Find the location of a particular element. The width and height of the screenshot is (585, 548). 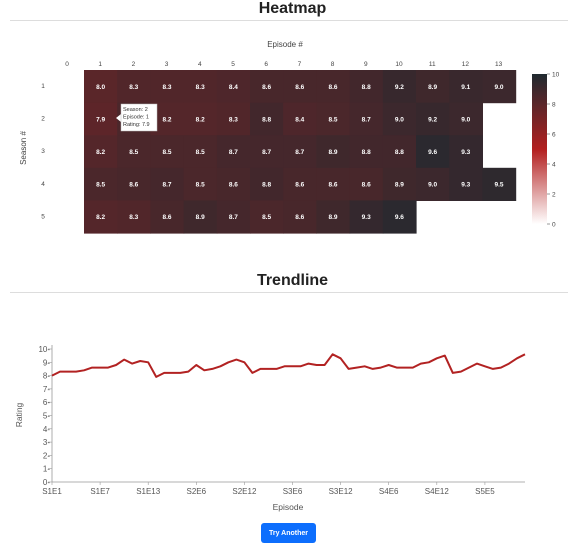

trend-y-tick-label: 9- is located at coordinates (46, 362).